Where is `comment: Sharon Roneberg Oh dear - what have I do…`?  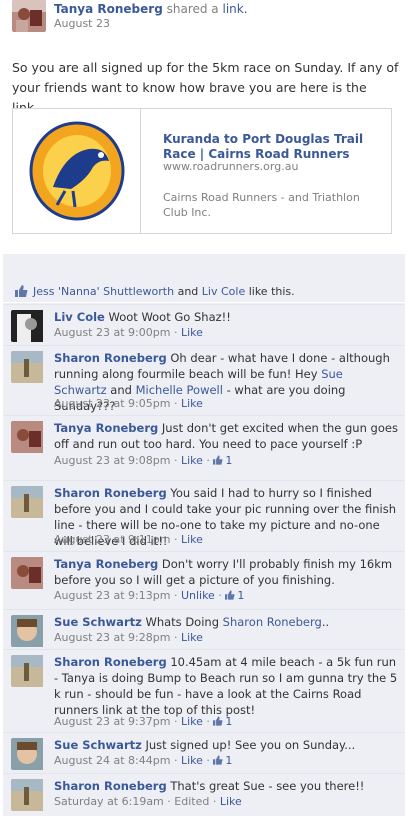
comment: Sharon Roneberg Oh dear - what have I do… is located at coordinates (204, 380).